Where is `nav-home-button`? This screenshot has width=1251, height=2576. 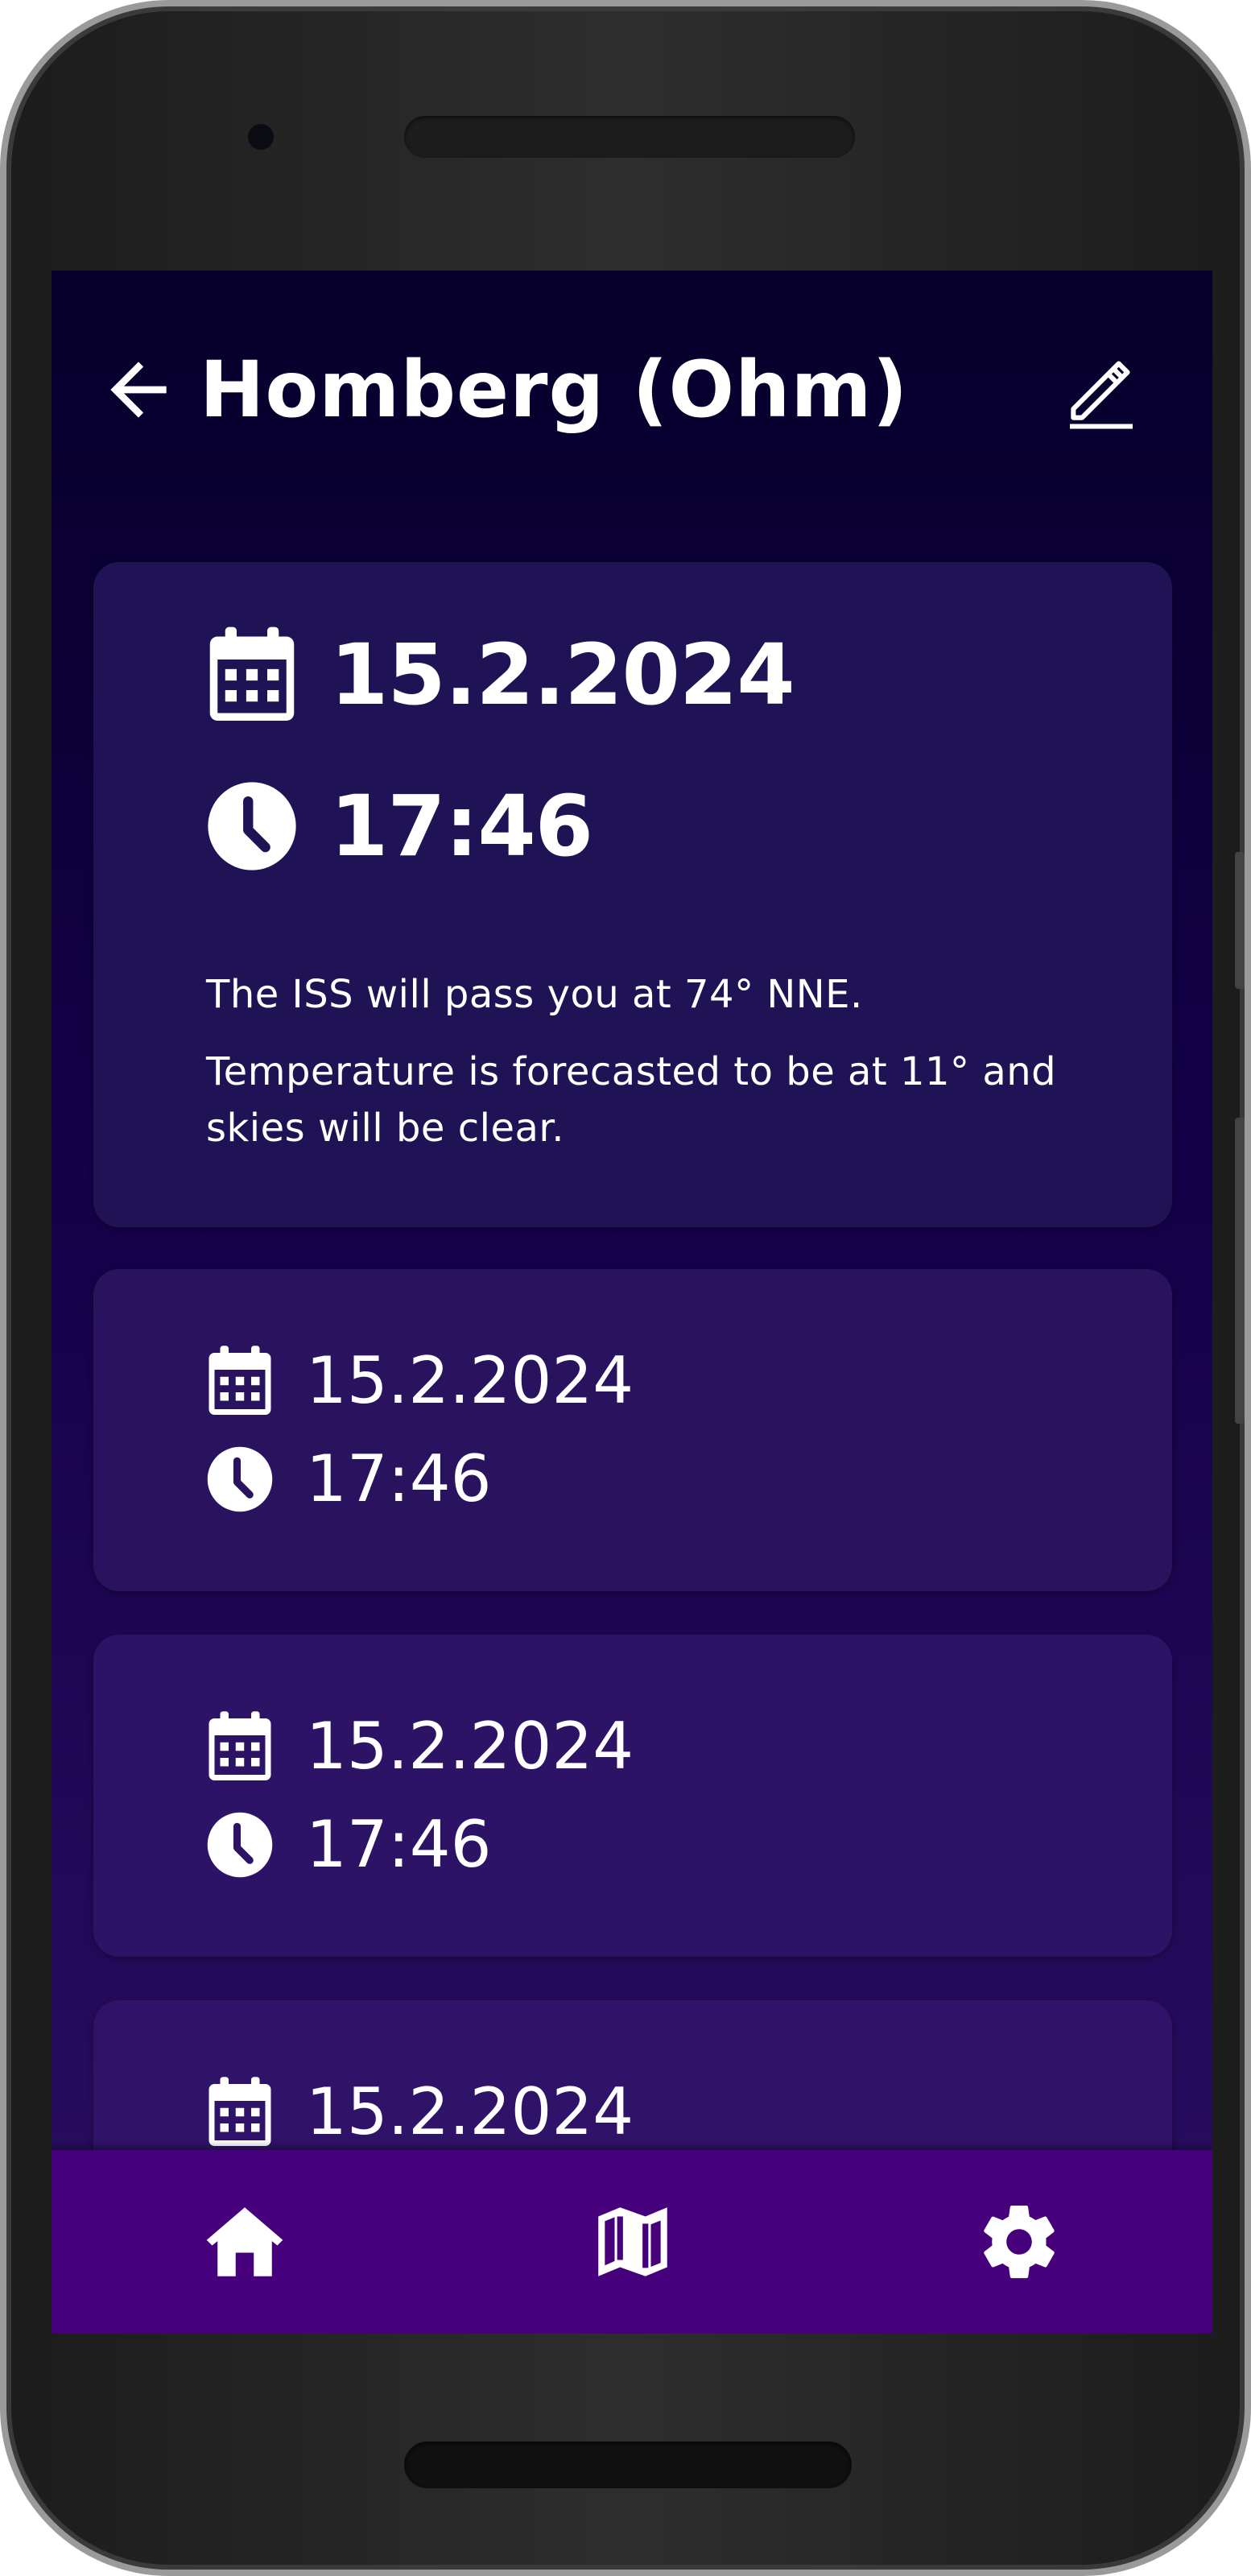 nav-home-button is located at coordinates (244, 2241).